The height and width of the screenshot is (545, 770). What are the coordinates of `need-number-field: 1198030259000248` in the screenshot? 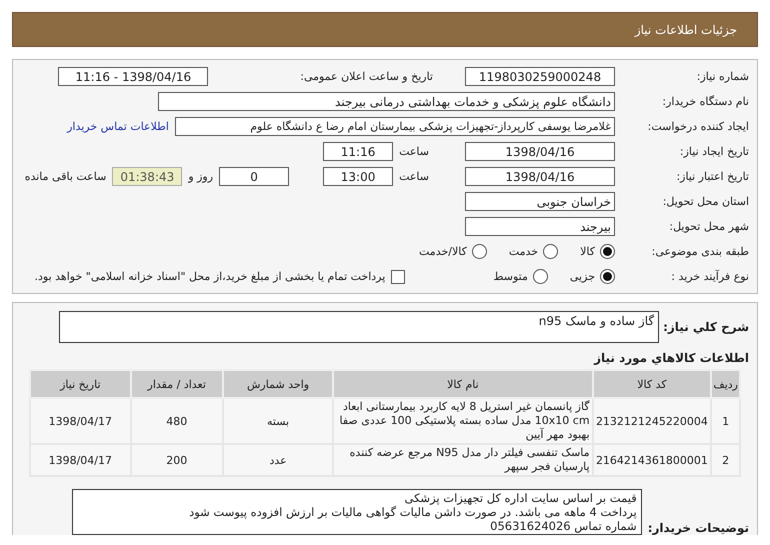 It's located at (540, 76).